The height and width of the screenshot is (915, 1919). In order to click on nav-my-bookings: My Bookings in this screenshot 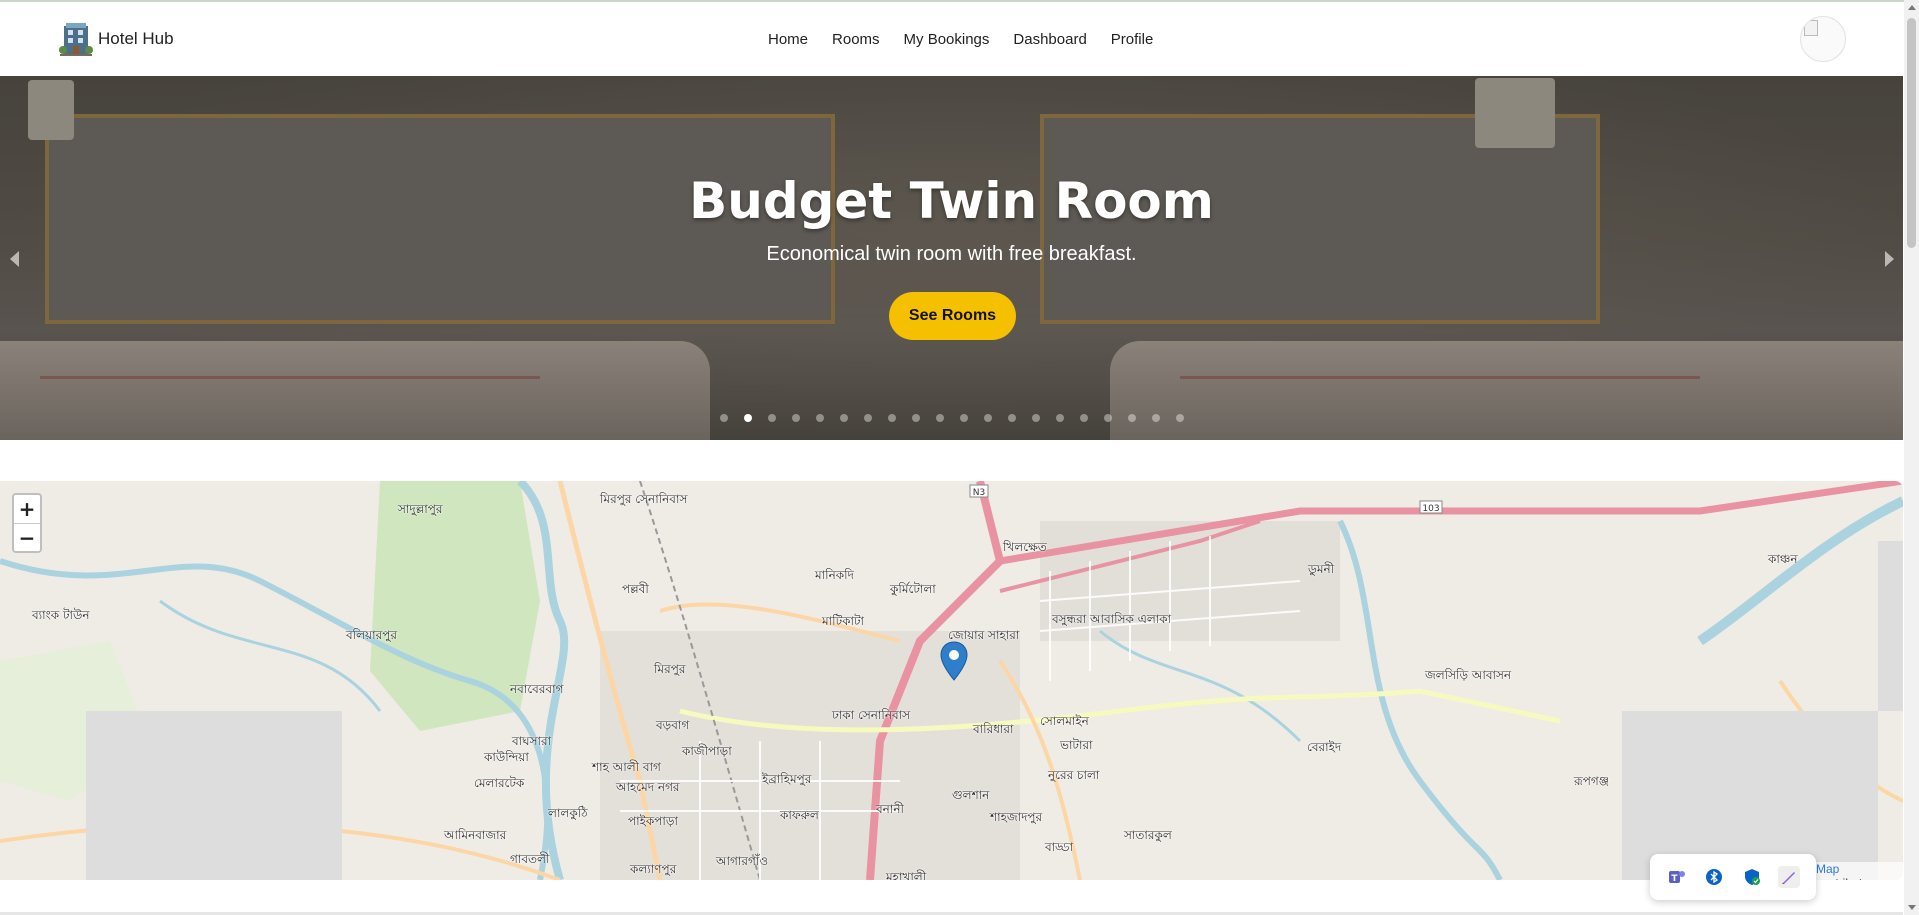, I will do `click(947, 39)`.